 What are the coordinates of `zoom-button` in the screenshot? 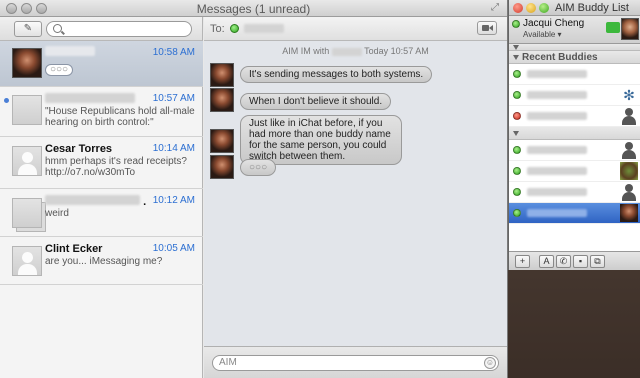 It's located at (544, 8).